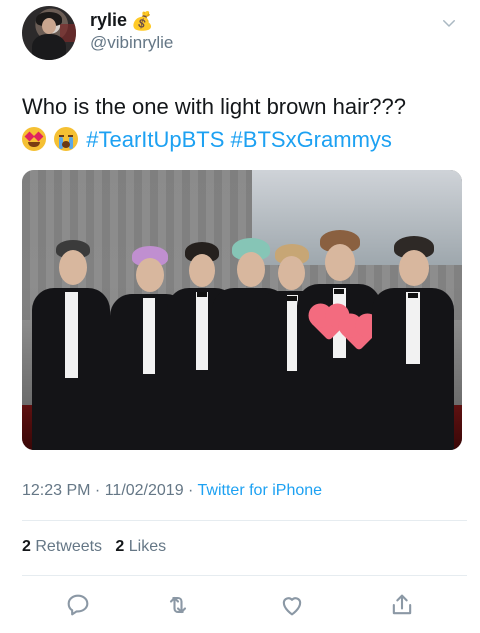  I want to click on avatar, so click(49, 33).